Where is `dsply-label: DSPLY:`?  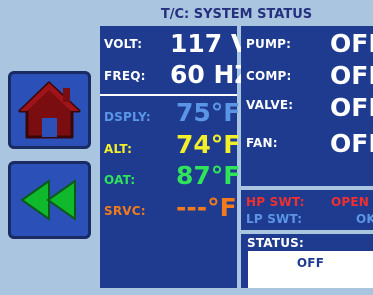 dsply-label: DSPLY: is located at coordinates (127, 117).